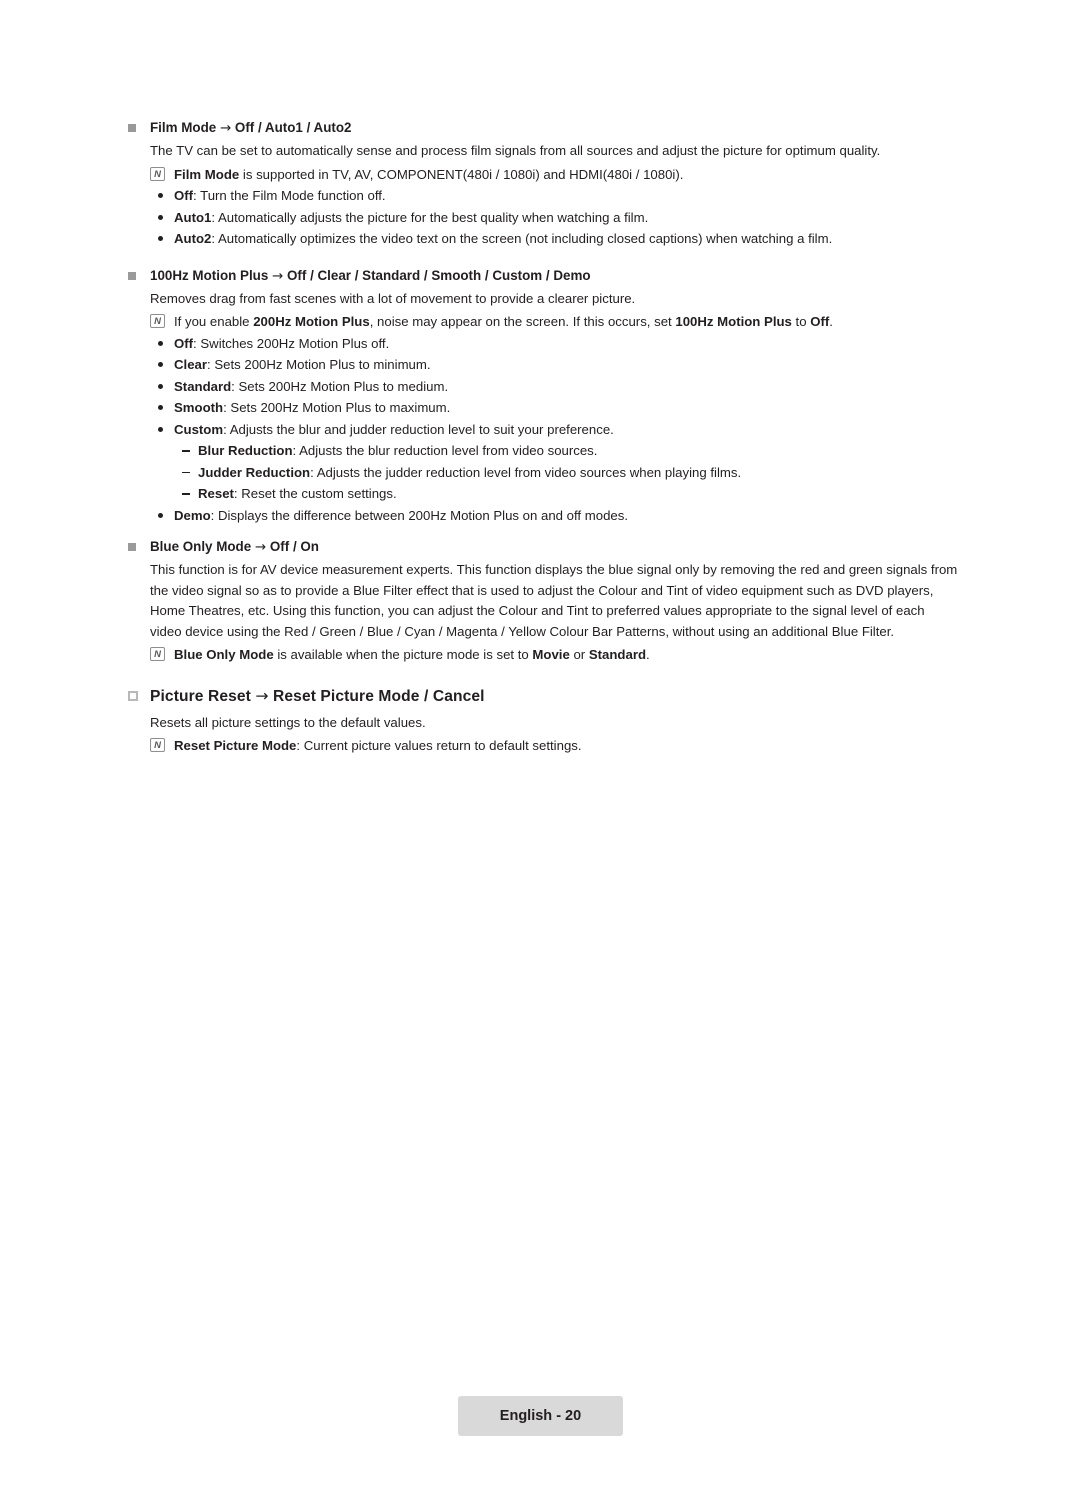 The image size is (1080, 1488). Describe the element at coordinates (543, 494) in the screenshot. I see `motion-plus-sub-reset: Reset: Reset the custom settings.` at that location.